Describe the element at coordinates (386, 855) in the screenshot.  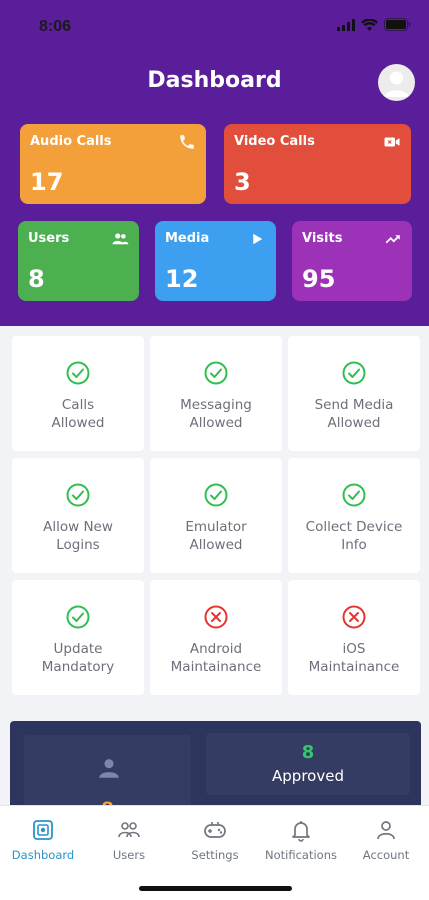
I see `tab-account-label: Account` at that location.